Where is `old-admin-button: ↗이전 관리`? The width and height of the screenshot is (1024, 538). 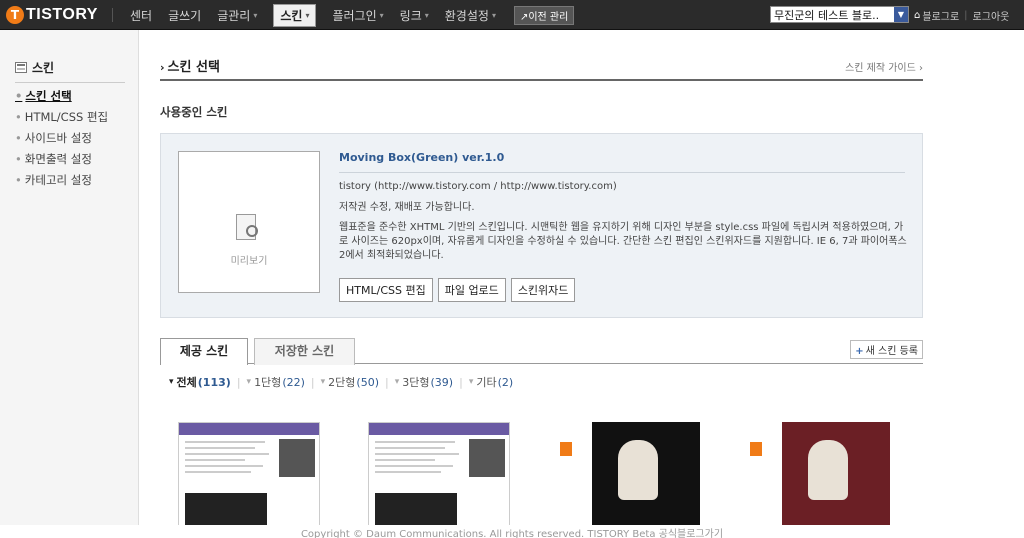
old-admin-button: ↗이전 관리 is located at coordinates (544, 15).